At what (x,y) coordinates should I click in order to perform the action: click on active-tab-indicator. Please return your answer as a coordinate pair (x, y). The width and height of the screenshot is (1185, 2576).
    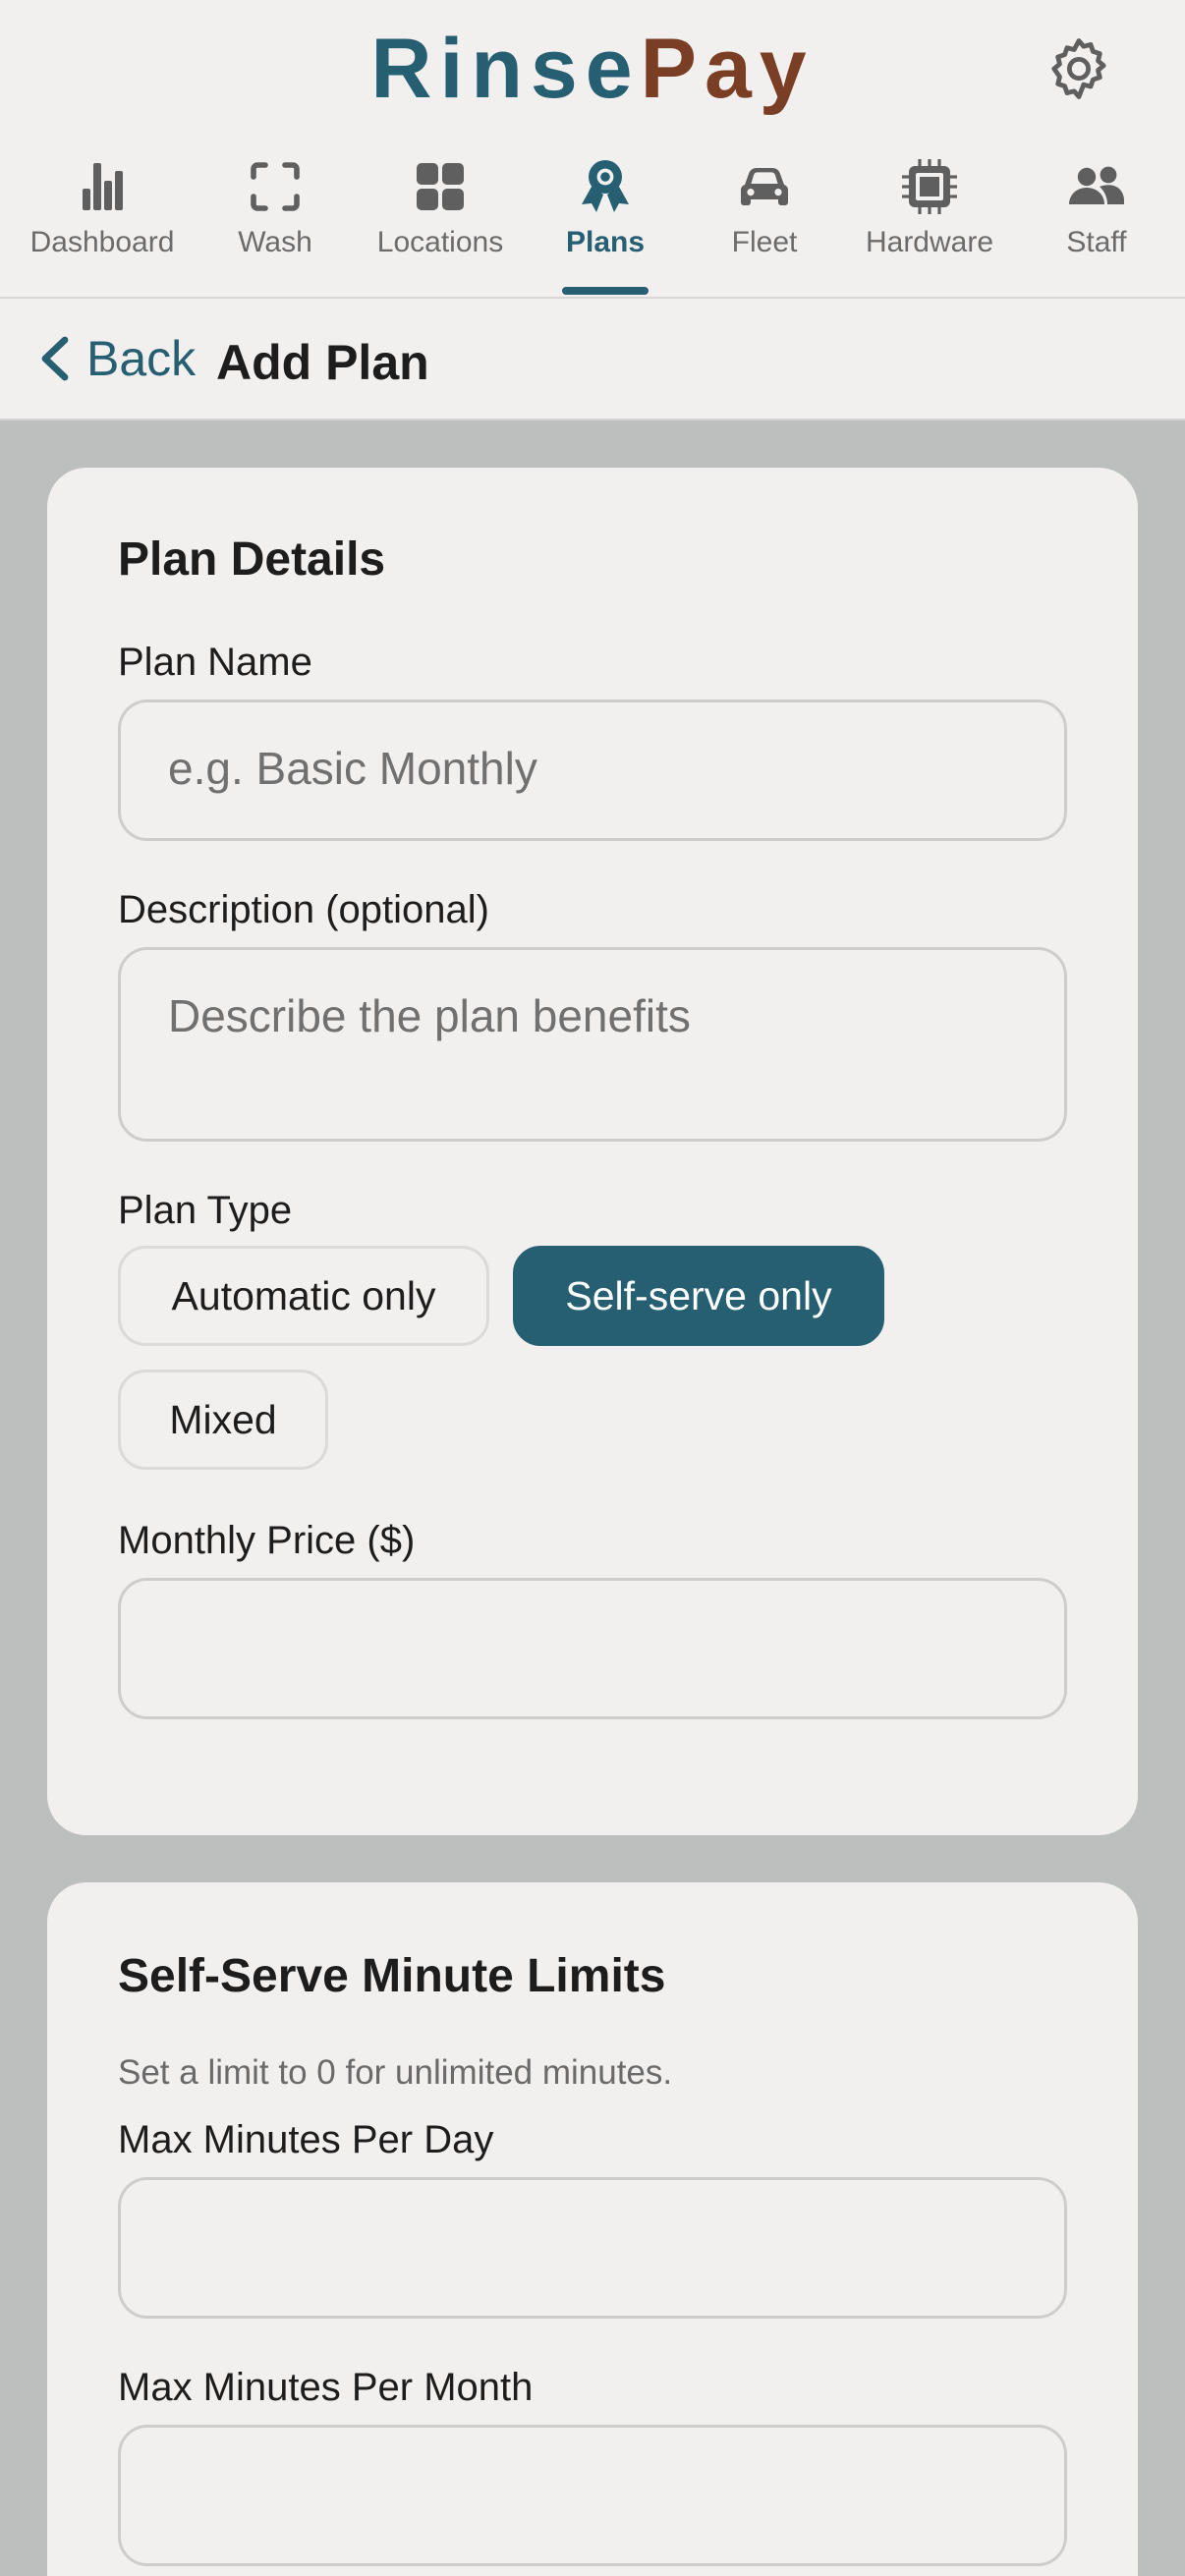
    Looking at the image, I should click on (606, 291).